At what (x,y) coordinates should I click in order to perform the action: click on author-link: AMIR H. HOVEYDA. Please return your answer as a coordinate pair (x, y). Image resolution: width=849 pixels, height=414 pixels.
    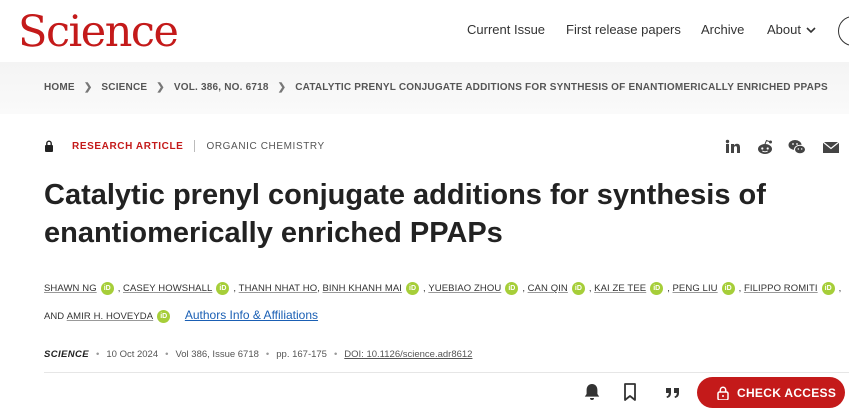
    Looking at the image, I should click on (110, 316).